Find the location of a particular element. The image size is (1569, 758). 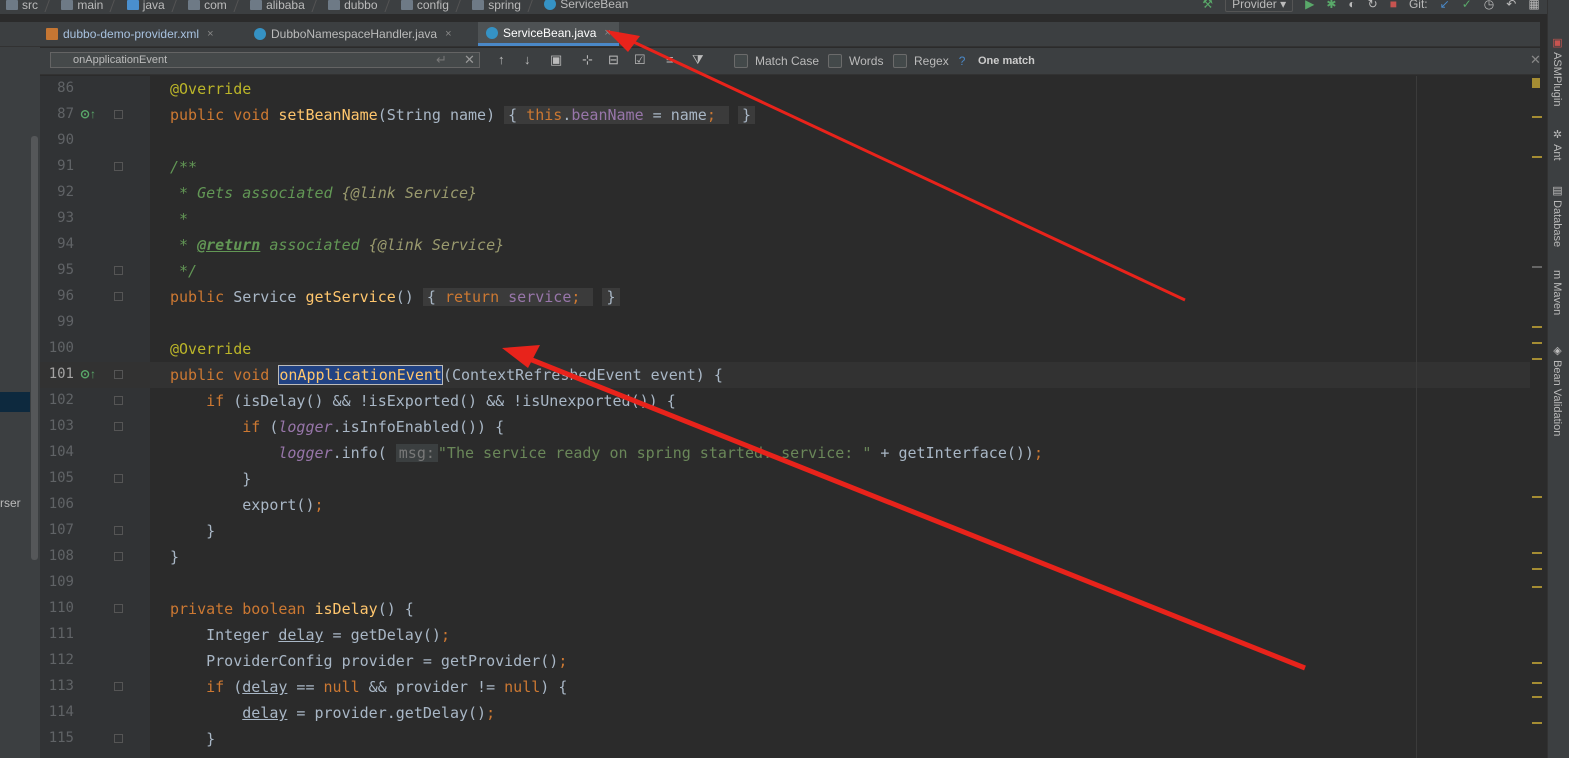

code-line-100: @Override is located at coordinates (210, 349).